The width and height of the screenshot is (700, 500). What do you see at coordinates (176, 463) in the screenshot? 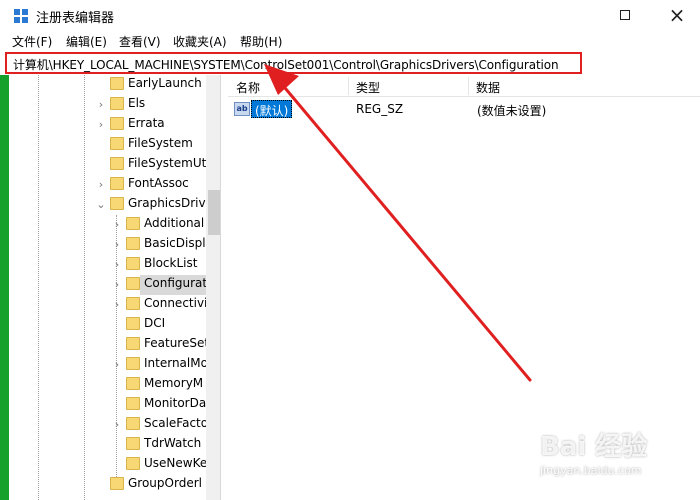
I see `tree-item-label: UseNewKe` at bounding box center [176, 463].